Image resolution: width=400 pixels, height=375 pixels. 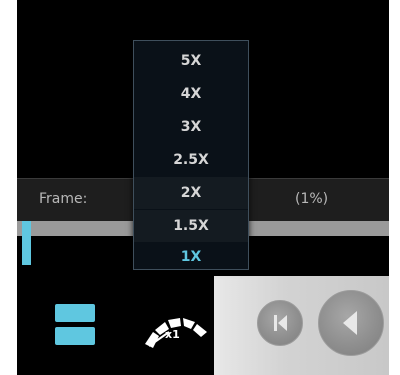 I want to click on speed-option-3x: 3X, so click(x=191, y=127).